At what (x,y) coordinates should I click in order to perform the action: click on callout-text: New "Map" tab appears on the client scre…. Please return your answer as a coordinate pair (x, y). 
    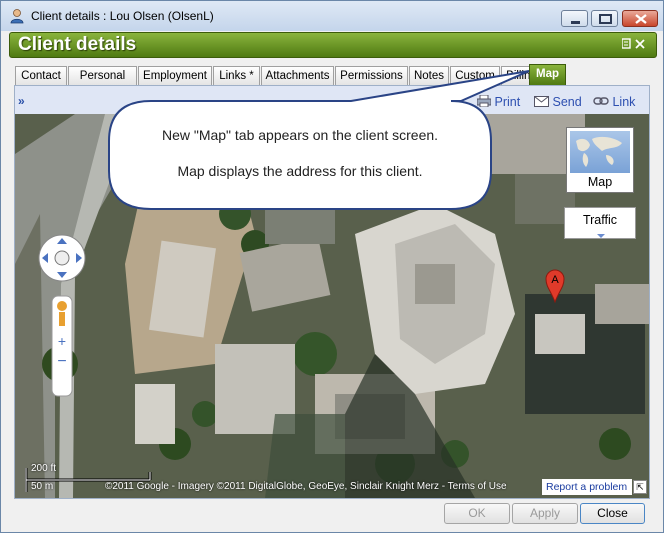
    Looking at the image, I should click on (300, 155).